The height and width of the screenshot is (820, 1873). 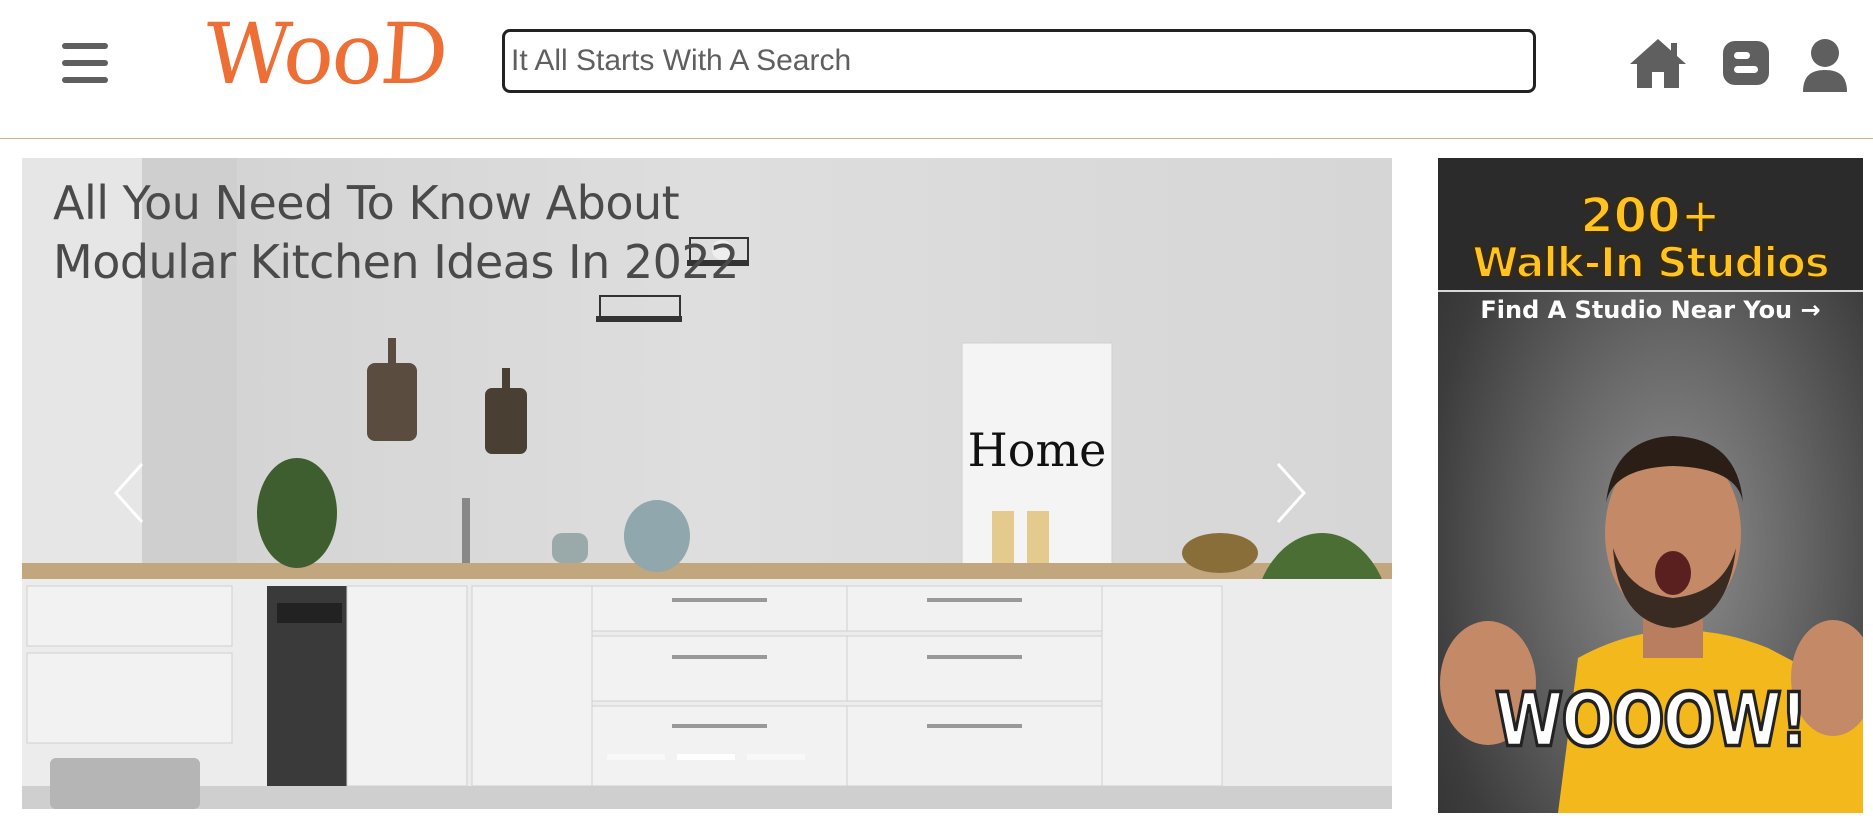 What do you see at coordinates (1746, 63) in the screenshot?
I see `blogger-icon` at bounding box center [1746, 63].